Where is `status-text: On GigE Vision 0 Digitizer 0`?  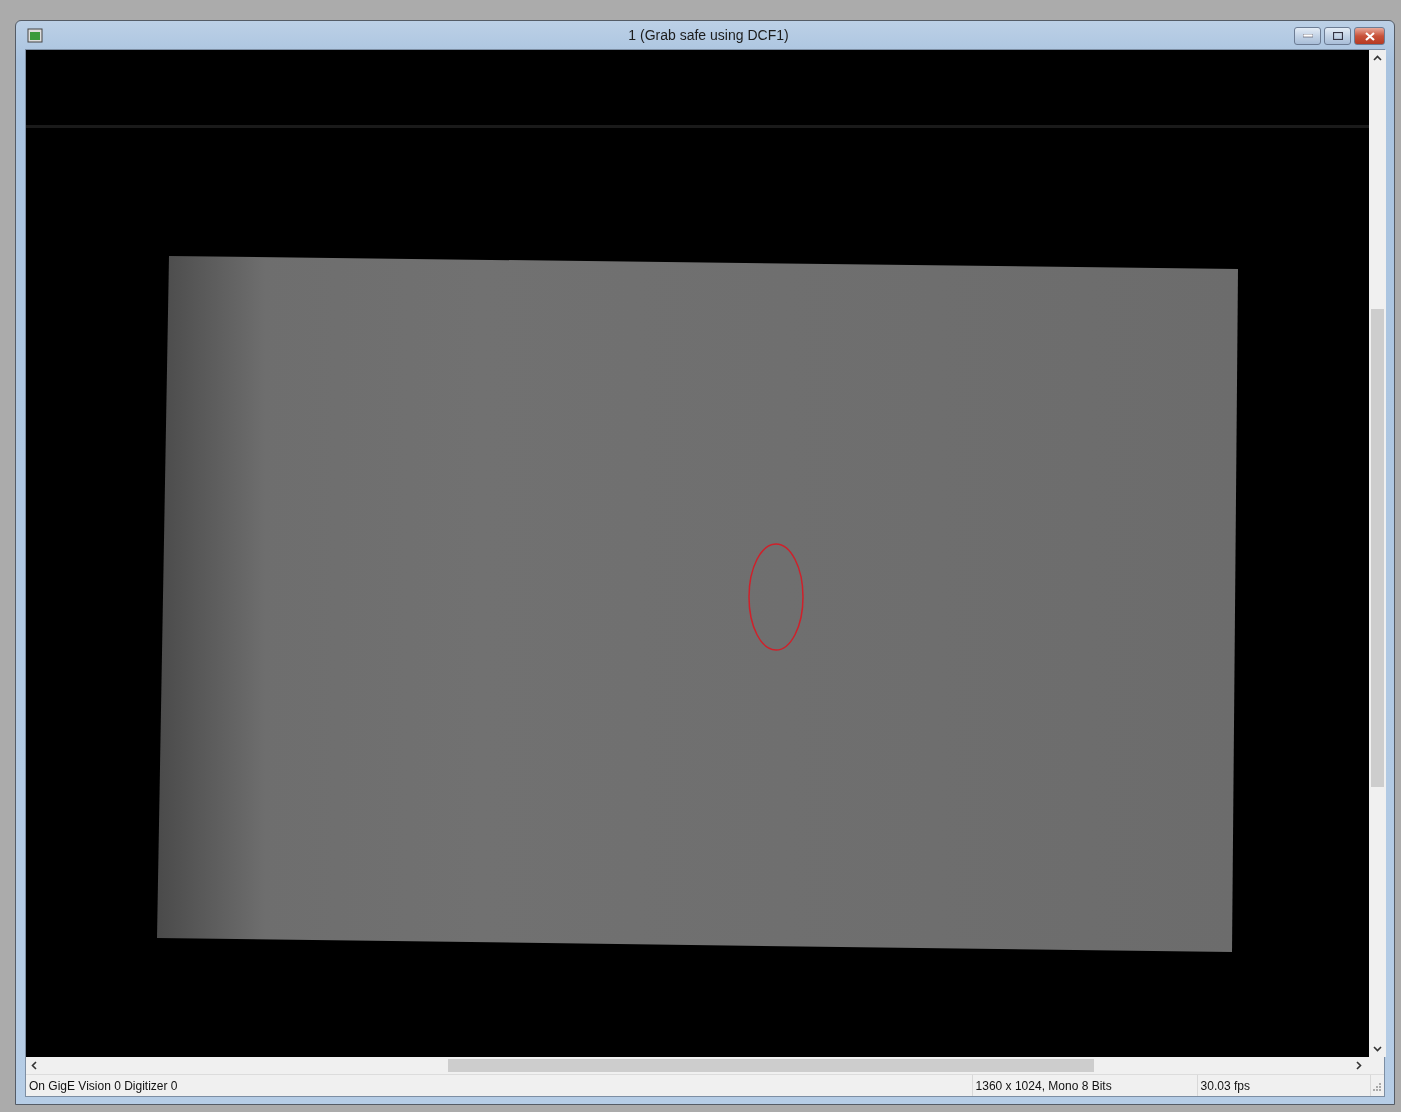
status-text: On GigE Vision 0 Digitizer 0 is located at coordinates (499, 1085).